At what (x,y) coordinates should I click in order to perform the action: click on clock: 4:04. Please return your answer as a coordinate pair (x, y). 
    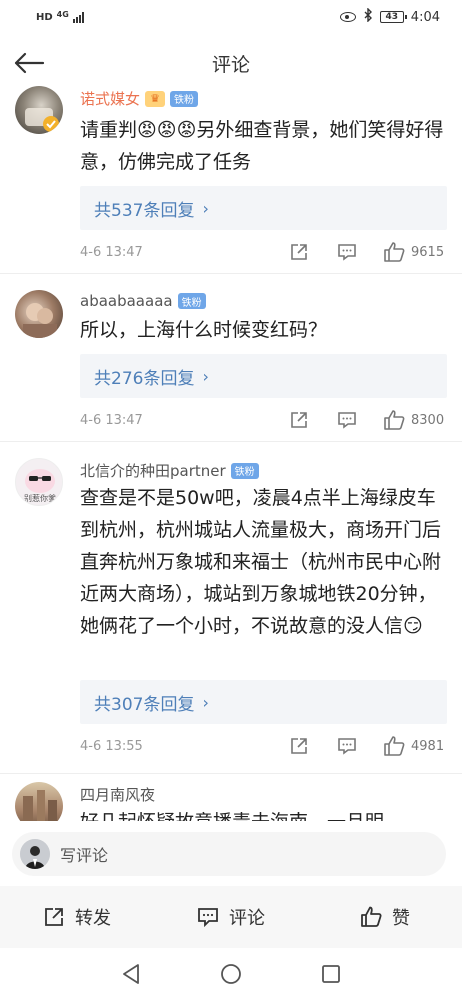
    Looking at the image, I should click on (425, 17).